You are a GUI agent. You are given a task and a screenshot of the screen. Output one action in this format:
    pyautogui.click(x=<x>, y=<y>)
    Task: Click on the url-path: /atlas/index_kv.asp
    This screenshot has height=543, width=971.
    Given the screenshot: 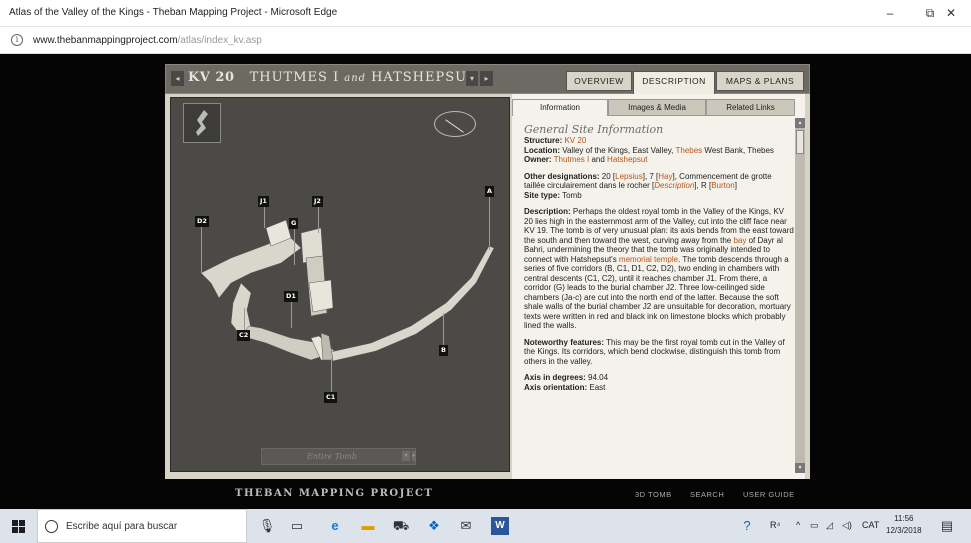 What is the action you would take?
    pyautogui.click(x=219, y=40)
    